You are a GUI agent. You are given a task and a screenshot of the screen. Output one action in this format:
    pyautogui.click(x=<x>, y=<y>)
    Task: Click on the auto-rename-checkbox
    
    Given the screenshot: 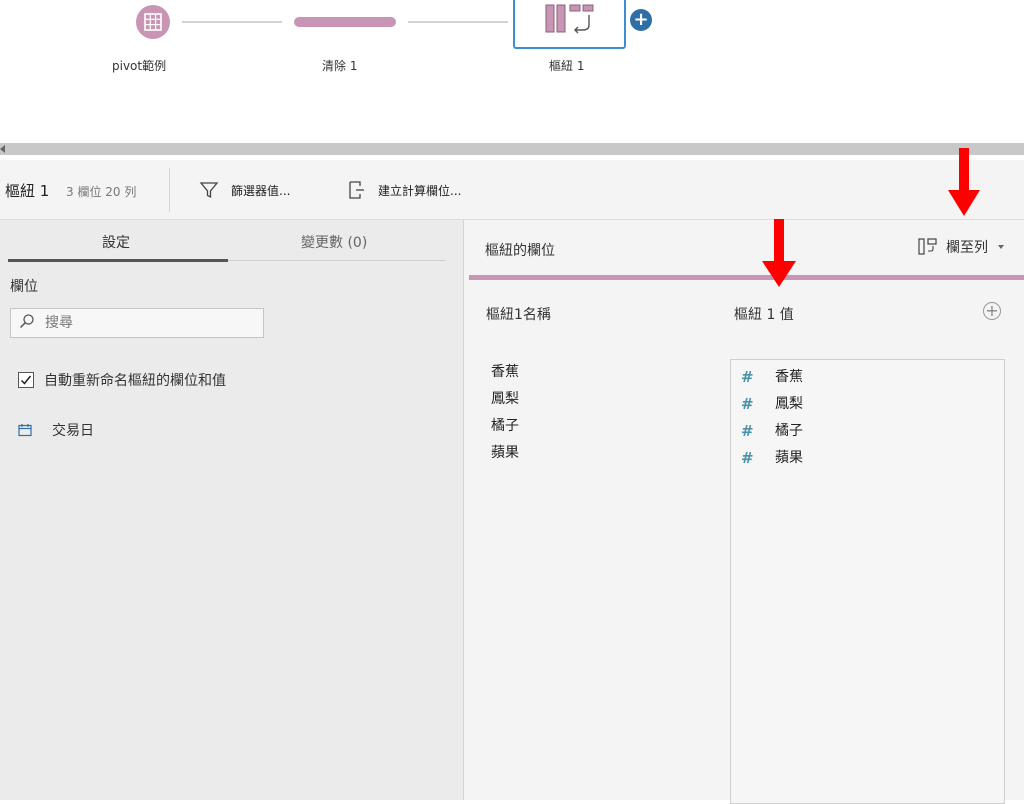 What is the action you would take?
    pyautogui.click(x=26, y=380)
    